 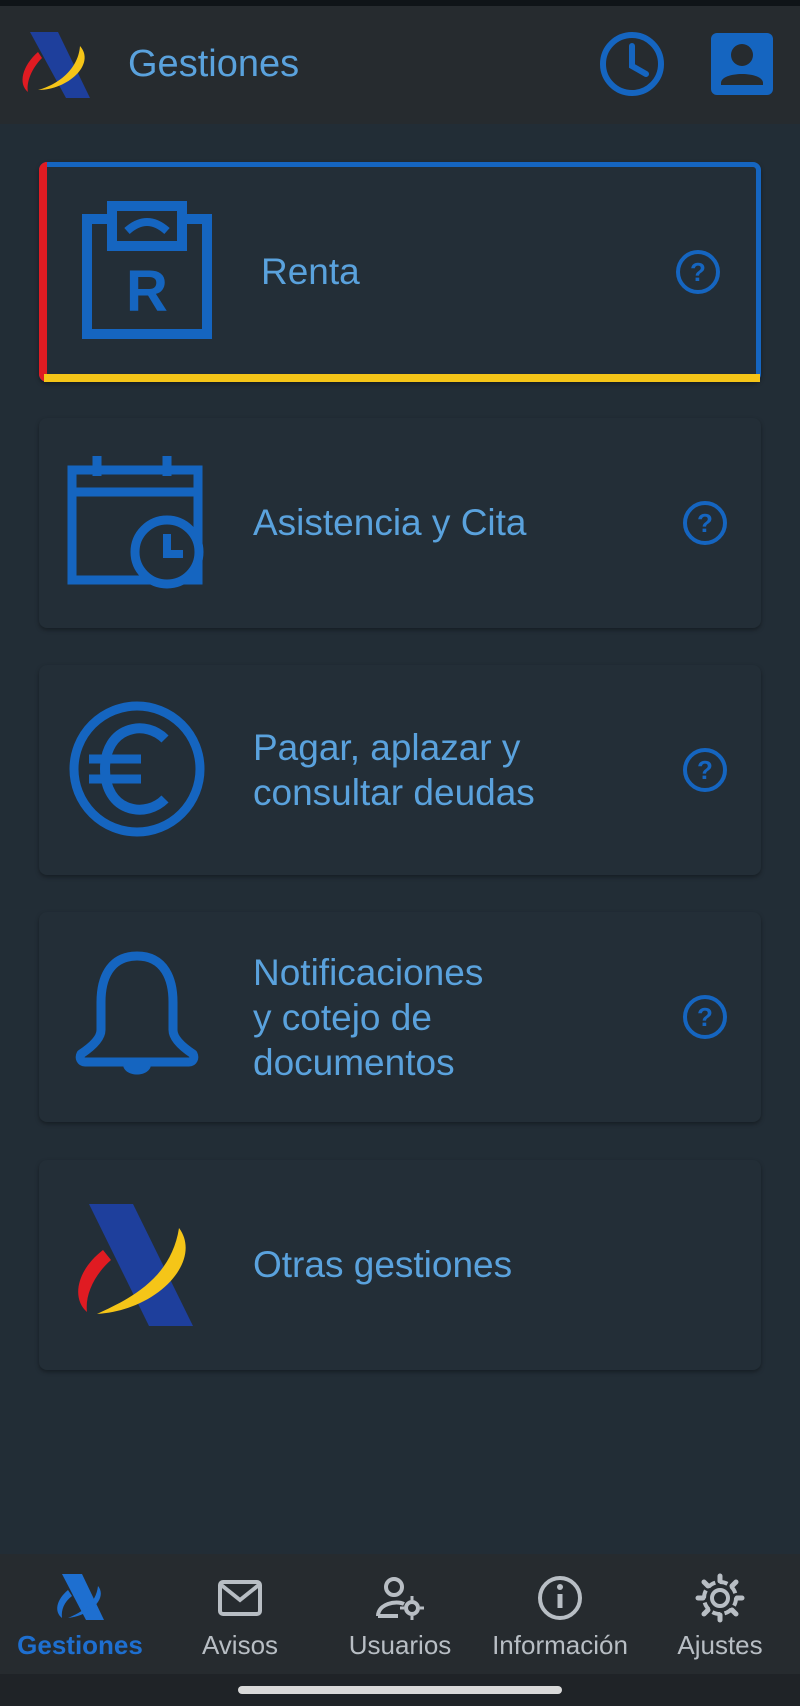 What do you see at coordinates (720, 1598) in the screenshot?
I see `gear-icon` at bounding box center [720, 1598].